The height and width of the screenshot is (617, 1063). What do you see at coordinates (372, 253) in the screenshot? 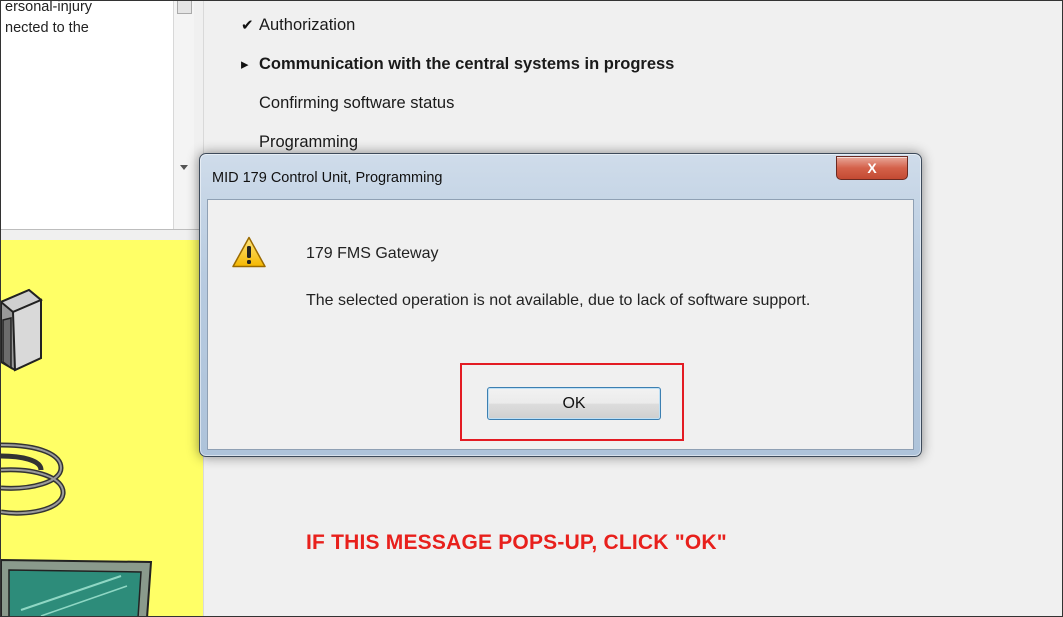
I see `dialog-heading: 179 FMS Gateway` at bounding box center [372, 253].